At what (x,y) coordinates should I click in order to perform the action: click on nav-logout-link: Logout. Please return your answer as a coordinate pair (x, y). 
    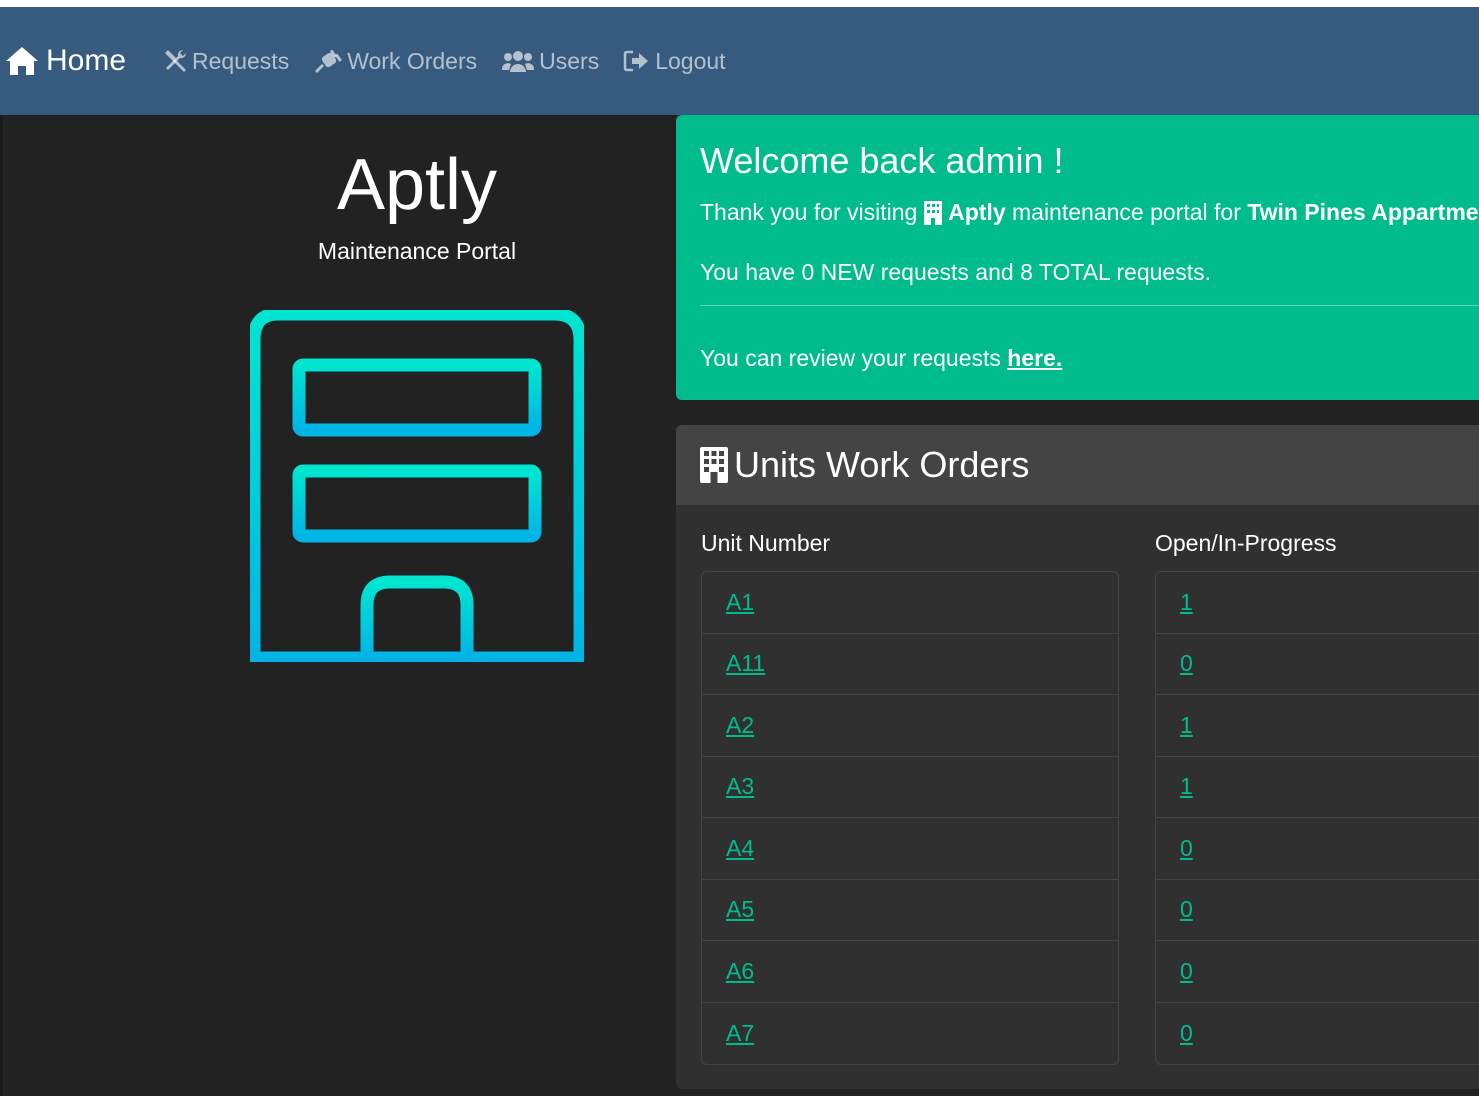
    Looking at the image, I should click on (674, 61).